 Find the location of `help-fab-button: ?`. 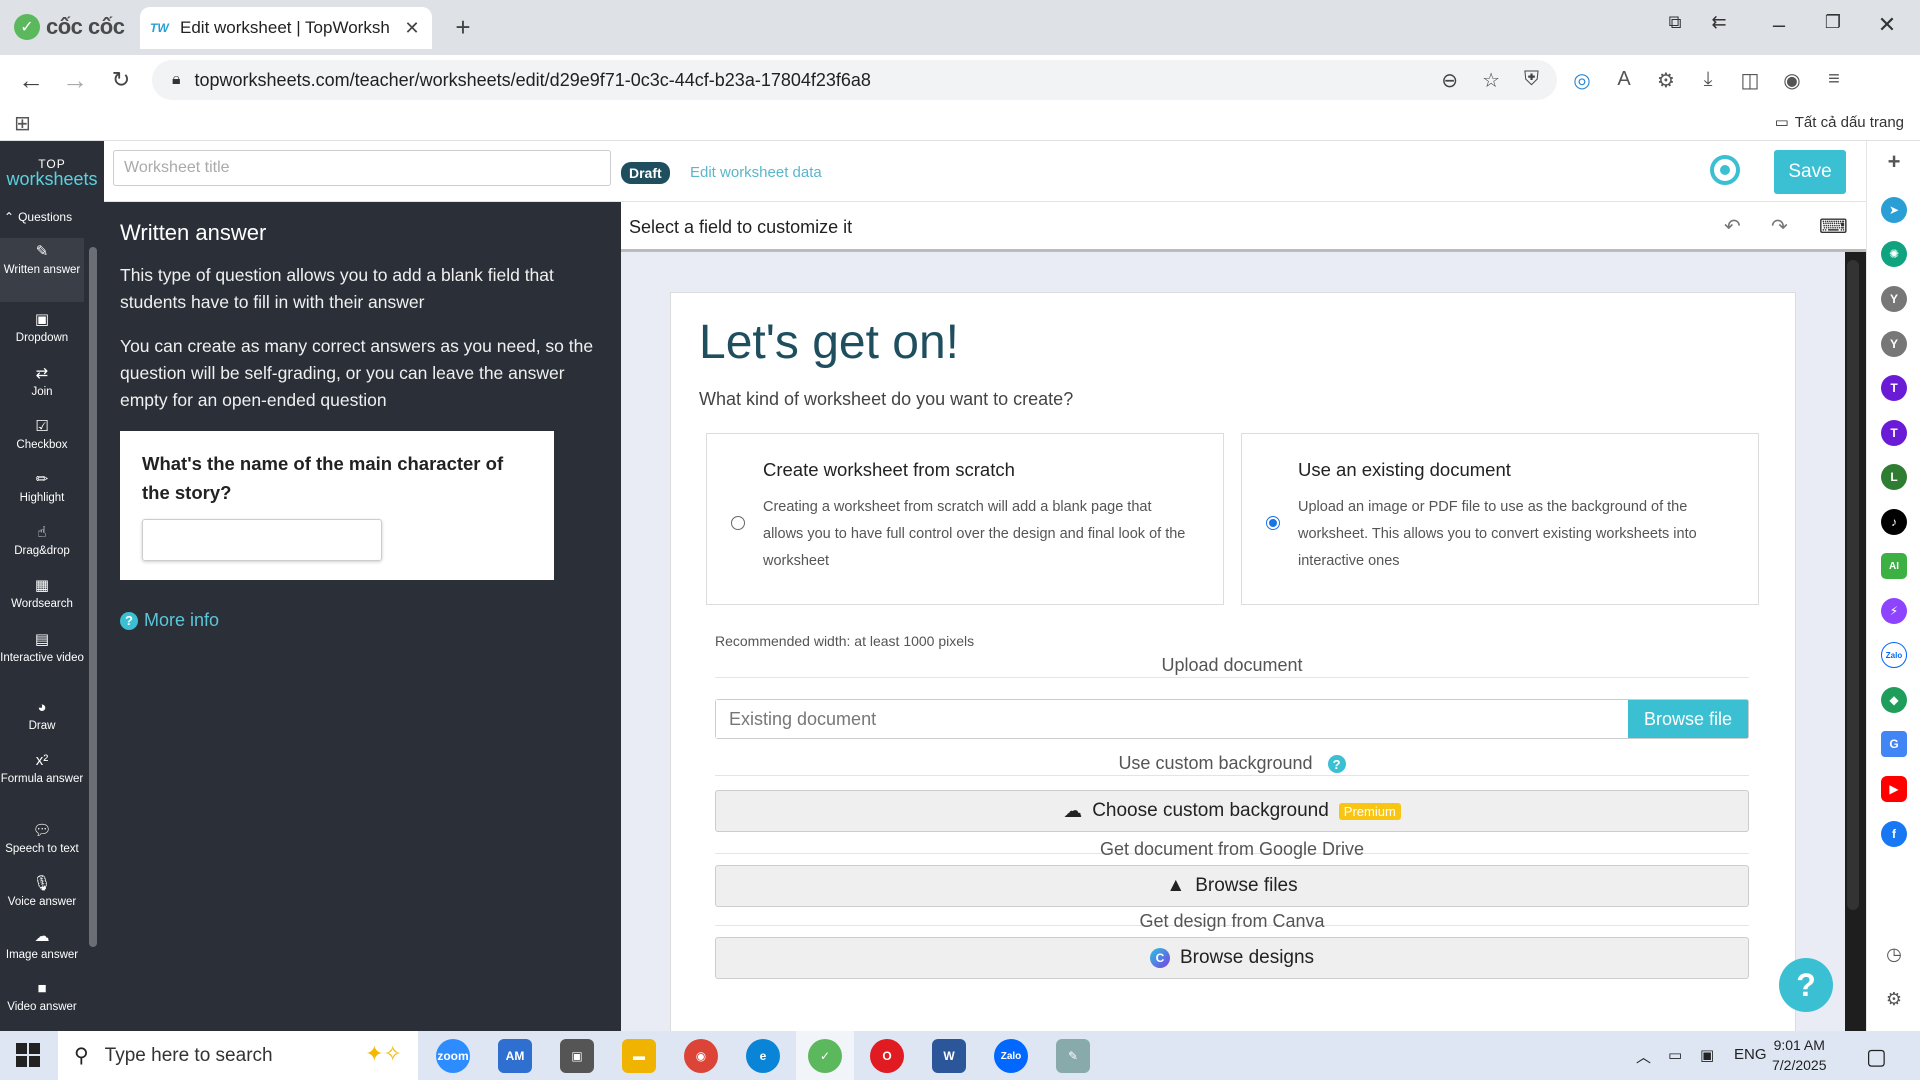

help-fab-button: ? is located at coordinates (1806, 985).